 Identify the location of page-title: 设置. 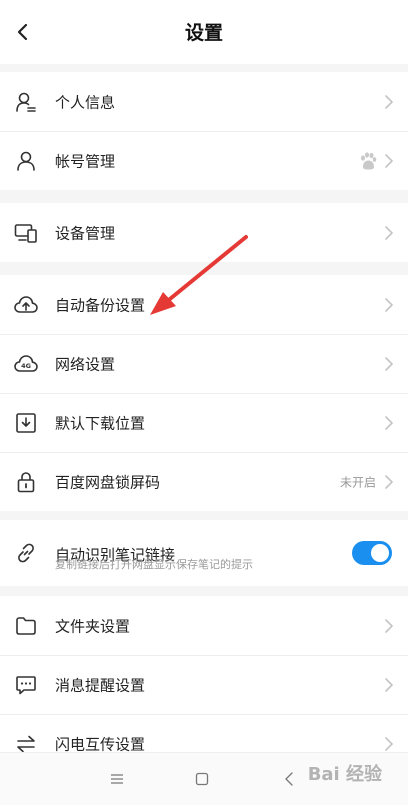
(203, 33).